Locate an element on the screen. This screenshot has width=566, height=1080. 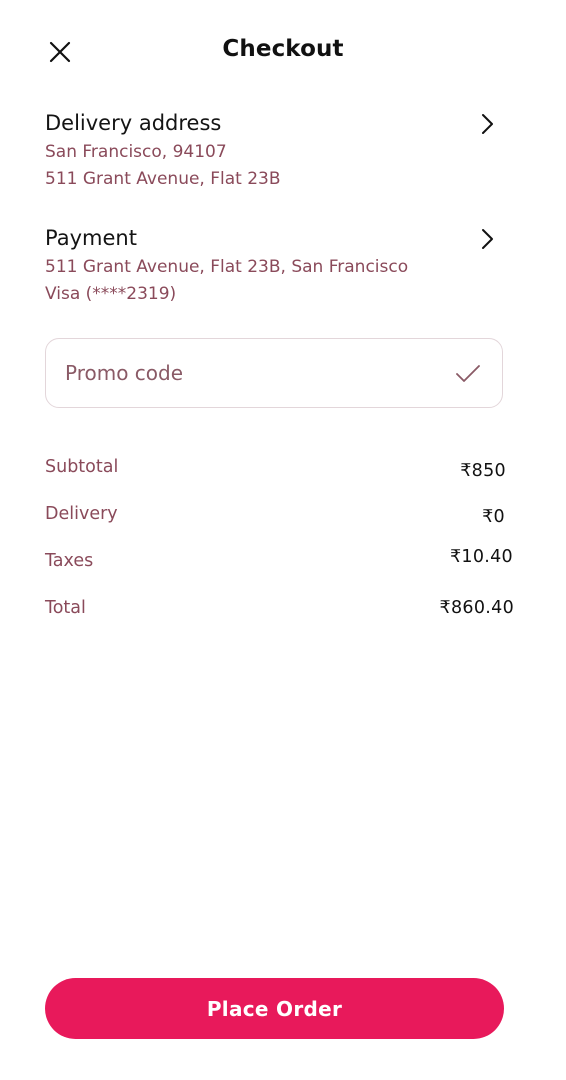
header-bar: Checkout is located at coordinates (283, 50).